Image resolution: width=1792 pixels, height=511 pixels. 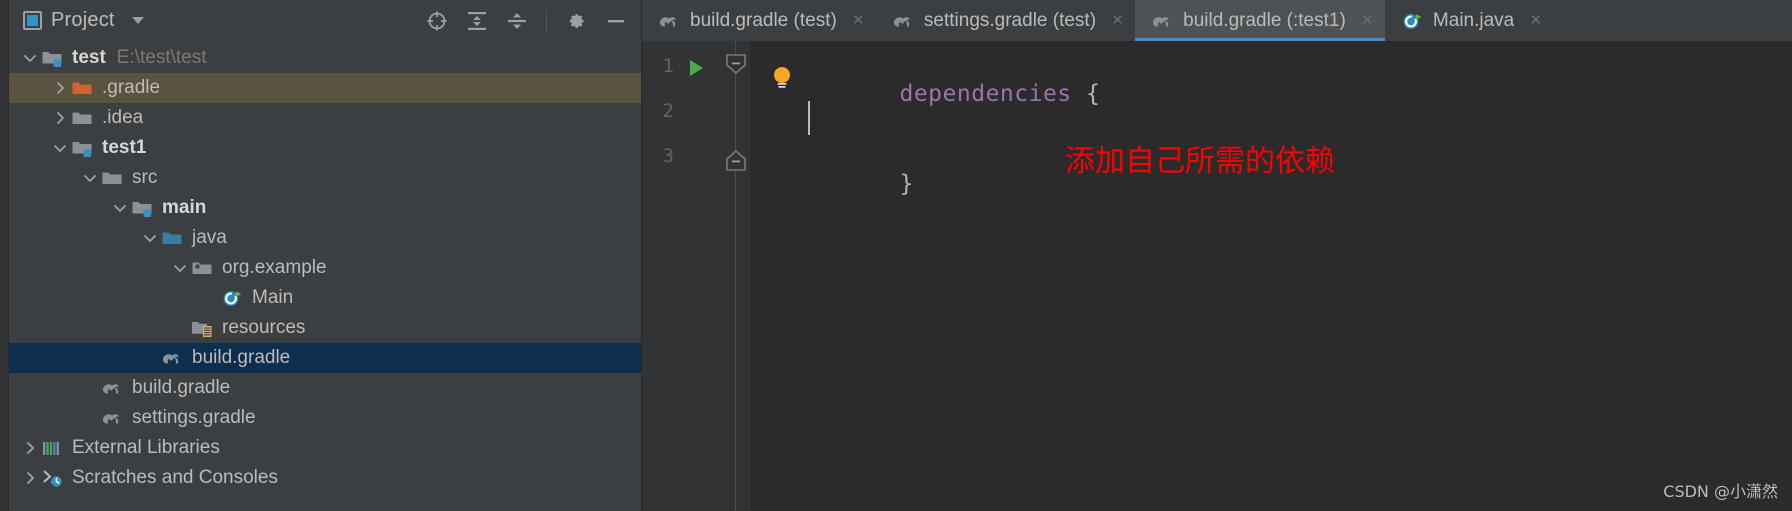 I want to click on editor-fold-column, so click(x=736, y=276).